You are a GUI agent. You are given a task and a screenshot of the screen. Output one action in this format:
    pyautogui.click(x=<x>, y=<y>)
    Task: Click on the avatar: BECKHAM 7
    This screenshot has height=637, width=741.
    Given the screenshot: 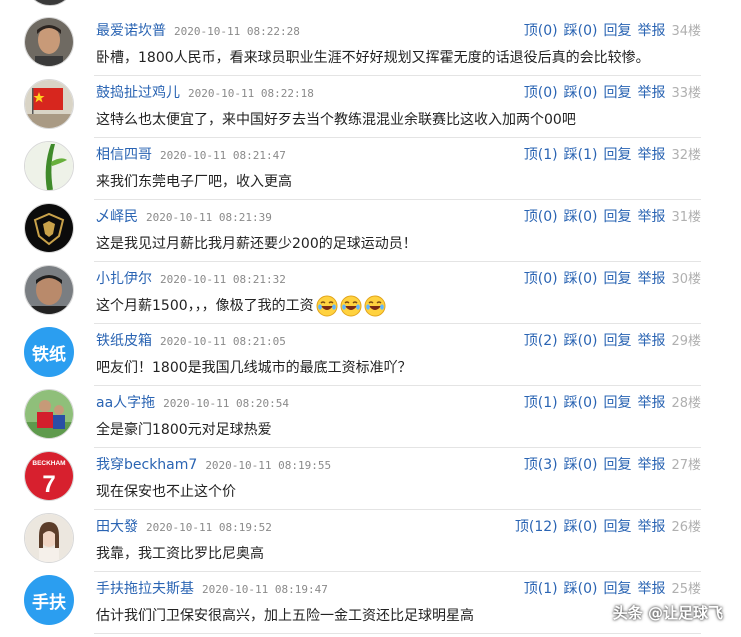 What is the action you would take?
    pyautogui.click(x=49, y=476)
    